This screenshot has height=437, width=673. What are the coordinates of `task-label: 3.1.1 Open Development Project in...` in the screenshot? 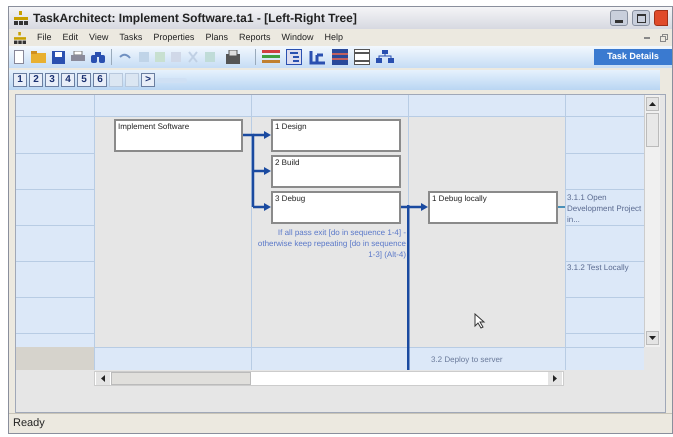 It's located at (605, 208).